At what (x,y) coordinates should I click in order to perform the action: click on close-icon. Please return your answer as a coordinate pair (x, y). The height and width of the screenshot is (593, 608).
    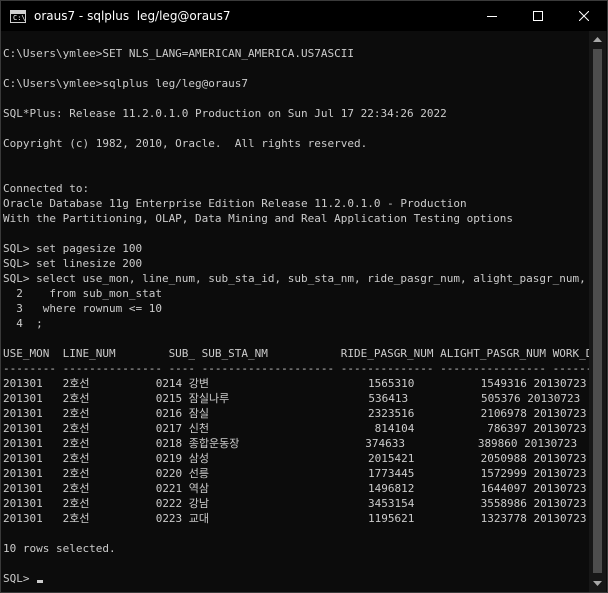
    Looking at the image, I should click on (584, 16).